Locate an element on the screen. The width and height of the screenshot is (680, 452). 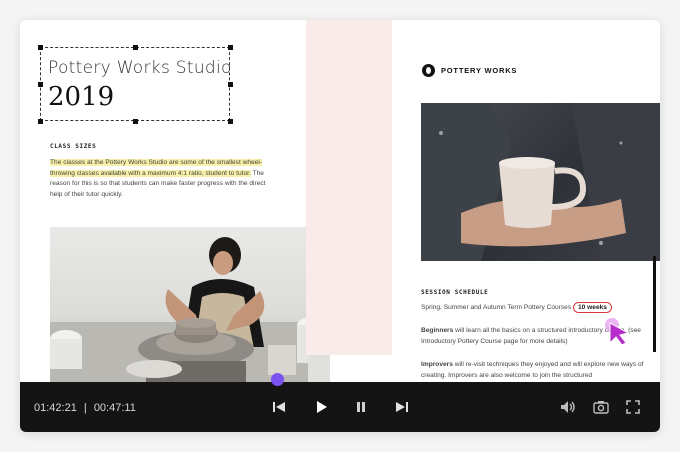
skip-back-icon is located at coordinates (279, 407).